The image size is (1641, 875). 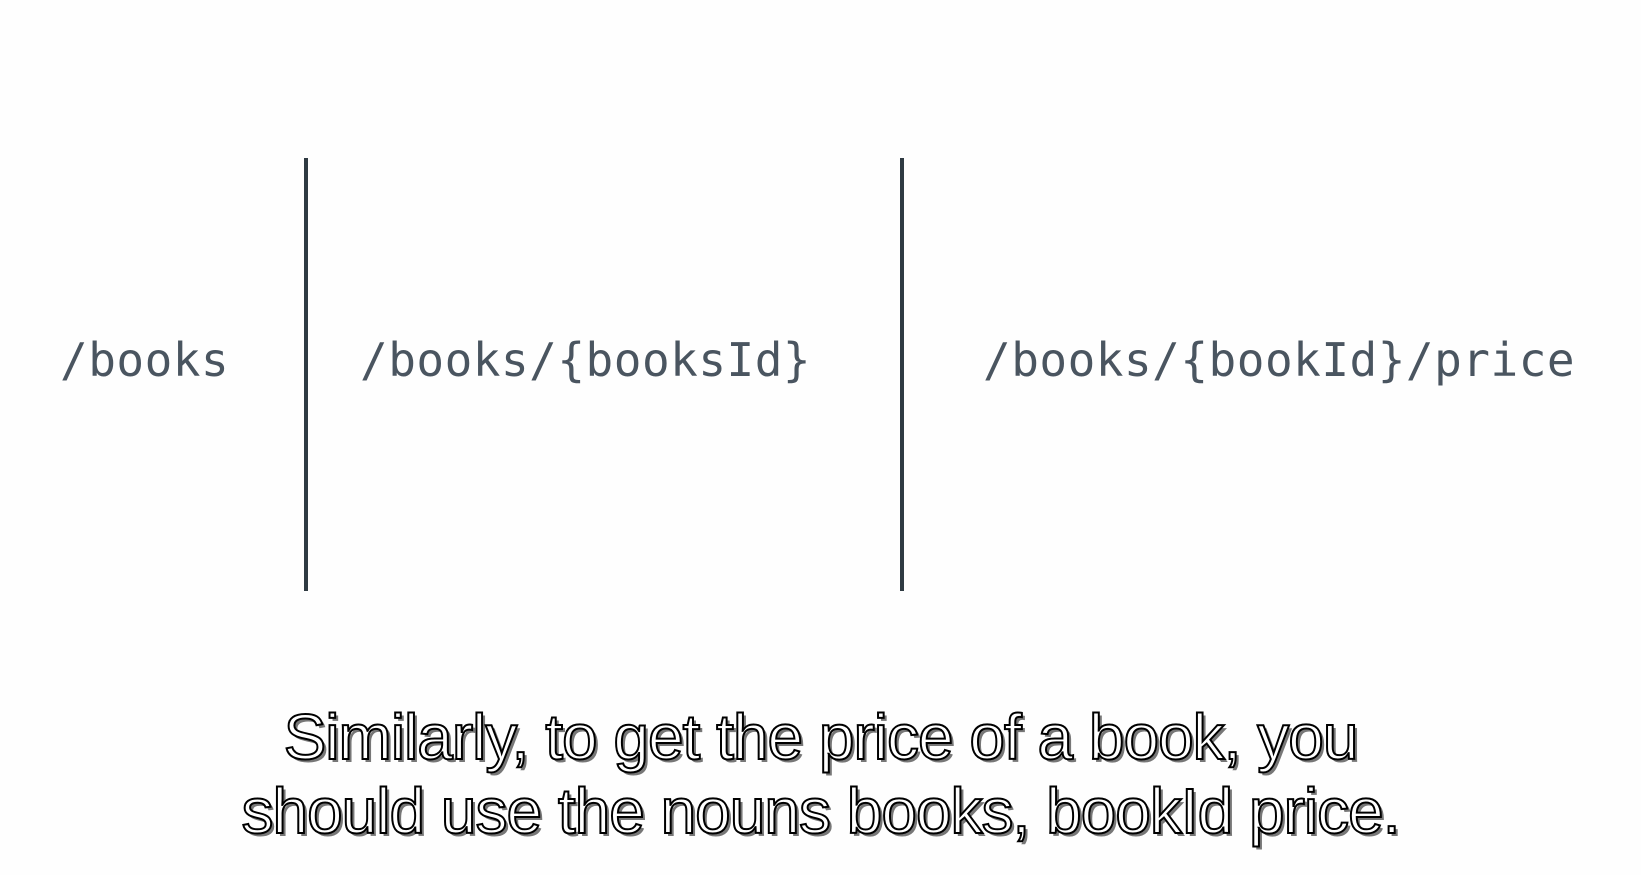 What do you see at coordinates (145, 360) in the screenshot?
I see `books-path-label: /books` at bounding box center [145, 360].